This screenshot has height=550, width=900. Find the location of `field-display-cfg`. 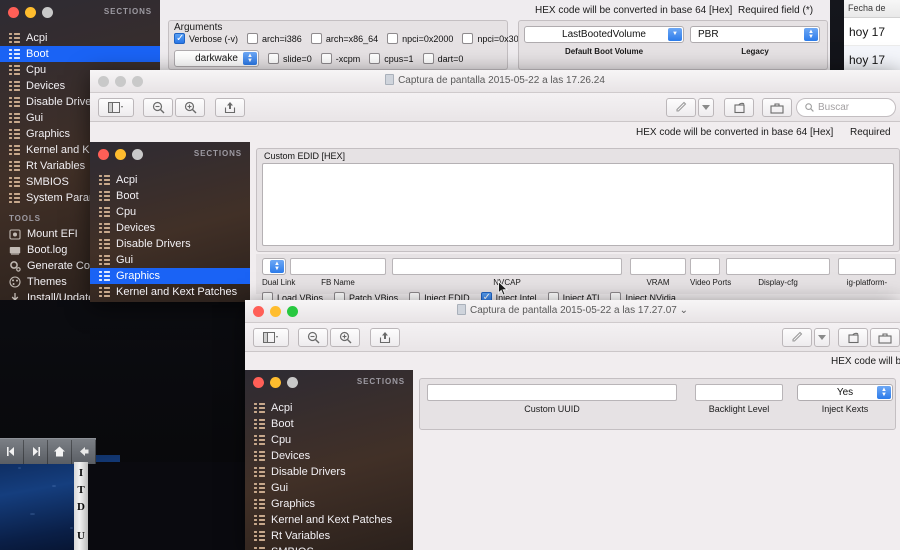

field-display-cfg is located at coordinates (778, 266).